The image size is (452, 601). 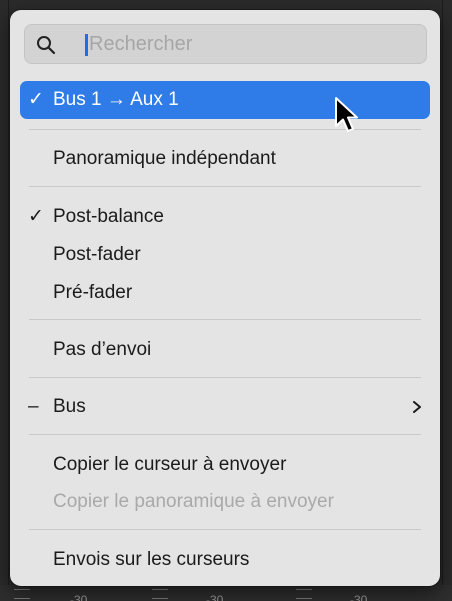 I want to click on menu-item-label: Pas d’envoi, so click(x=102, y=349).